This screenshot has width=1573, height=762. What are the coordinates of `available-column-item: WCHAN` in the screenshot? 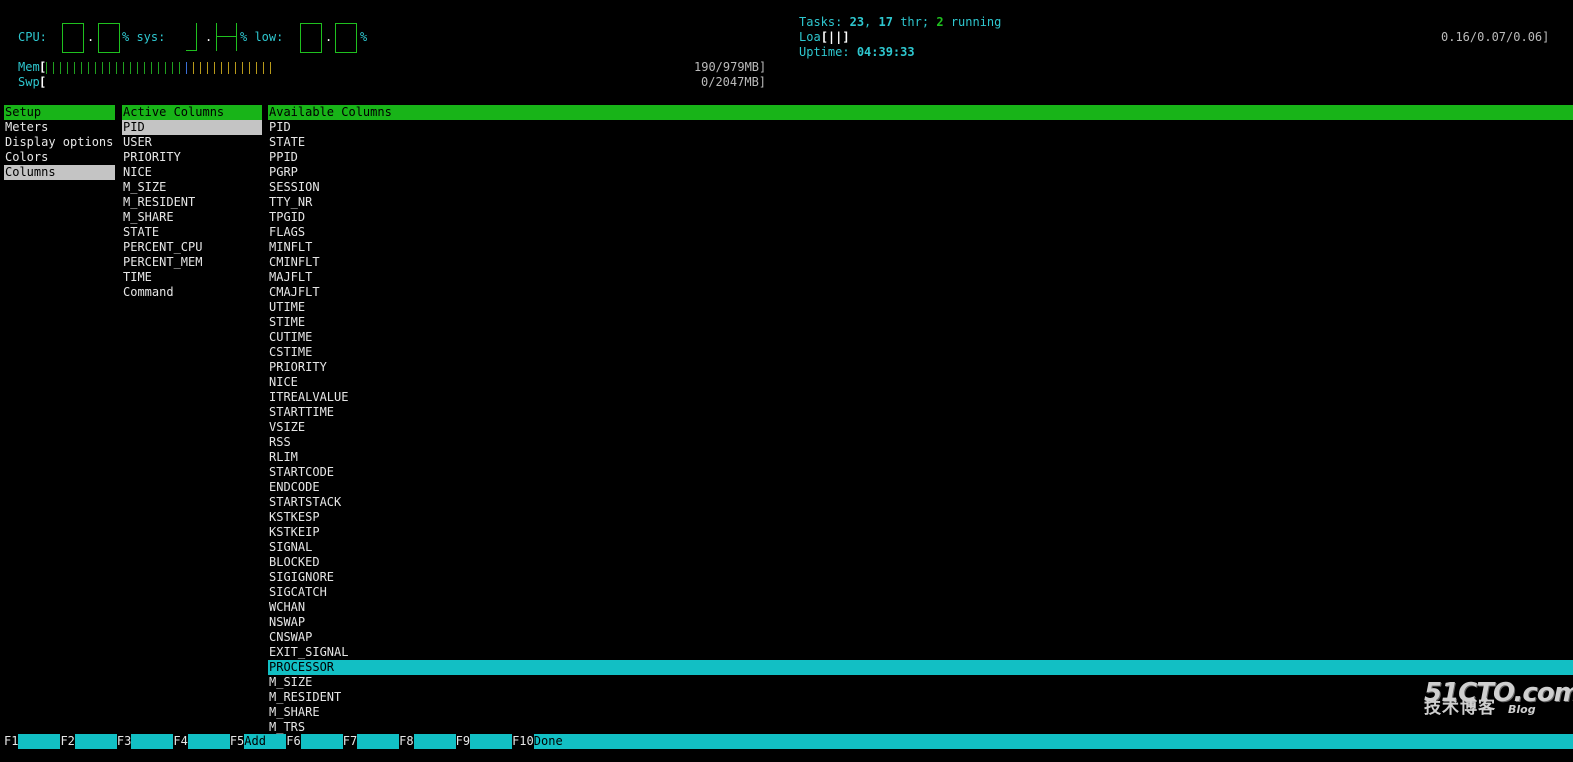 It's located at (920, 607).